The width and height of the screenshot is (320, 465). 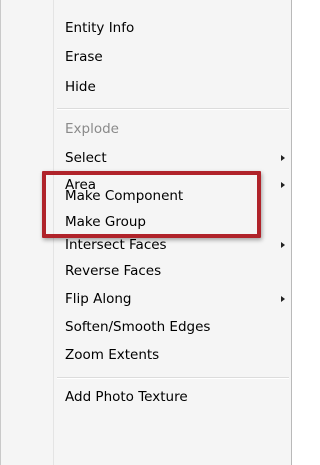 I want to click on menu-item-hide: Hide, so click(x=178, y=87).